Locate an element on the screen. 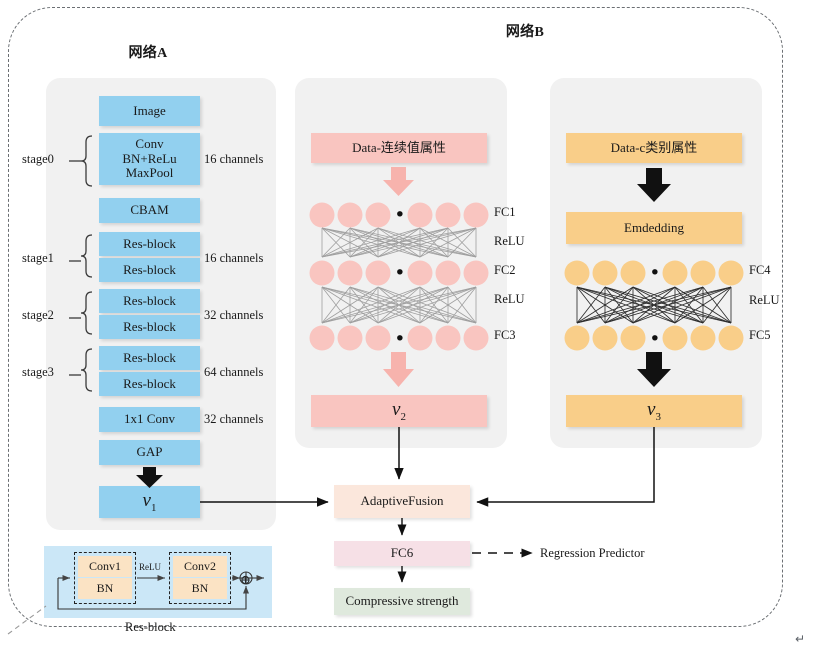 The width and height of the screenshot is (821, 654). channels-stage0: 16 channels is located at coordinates (234, 159).